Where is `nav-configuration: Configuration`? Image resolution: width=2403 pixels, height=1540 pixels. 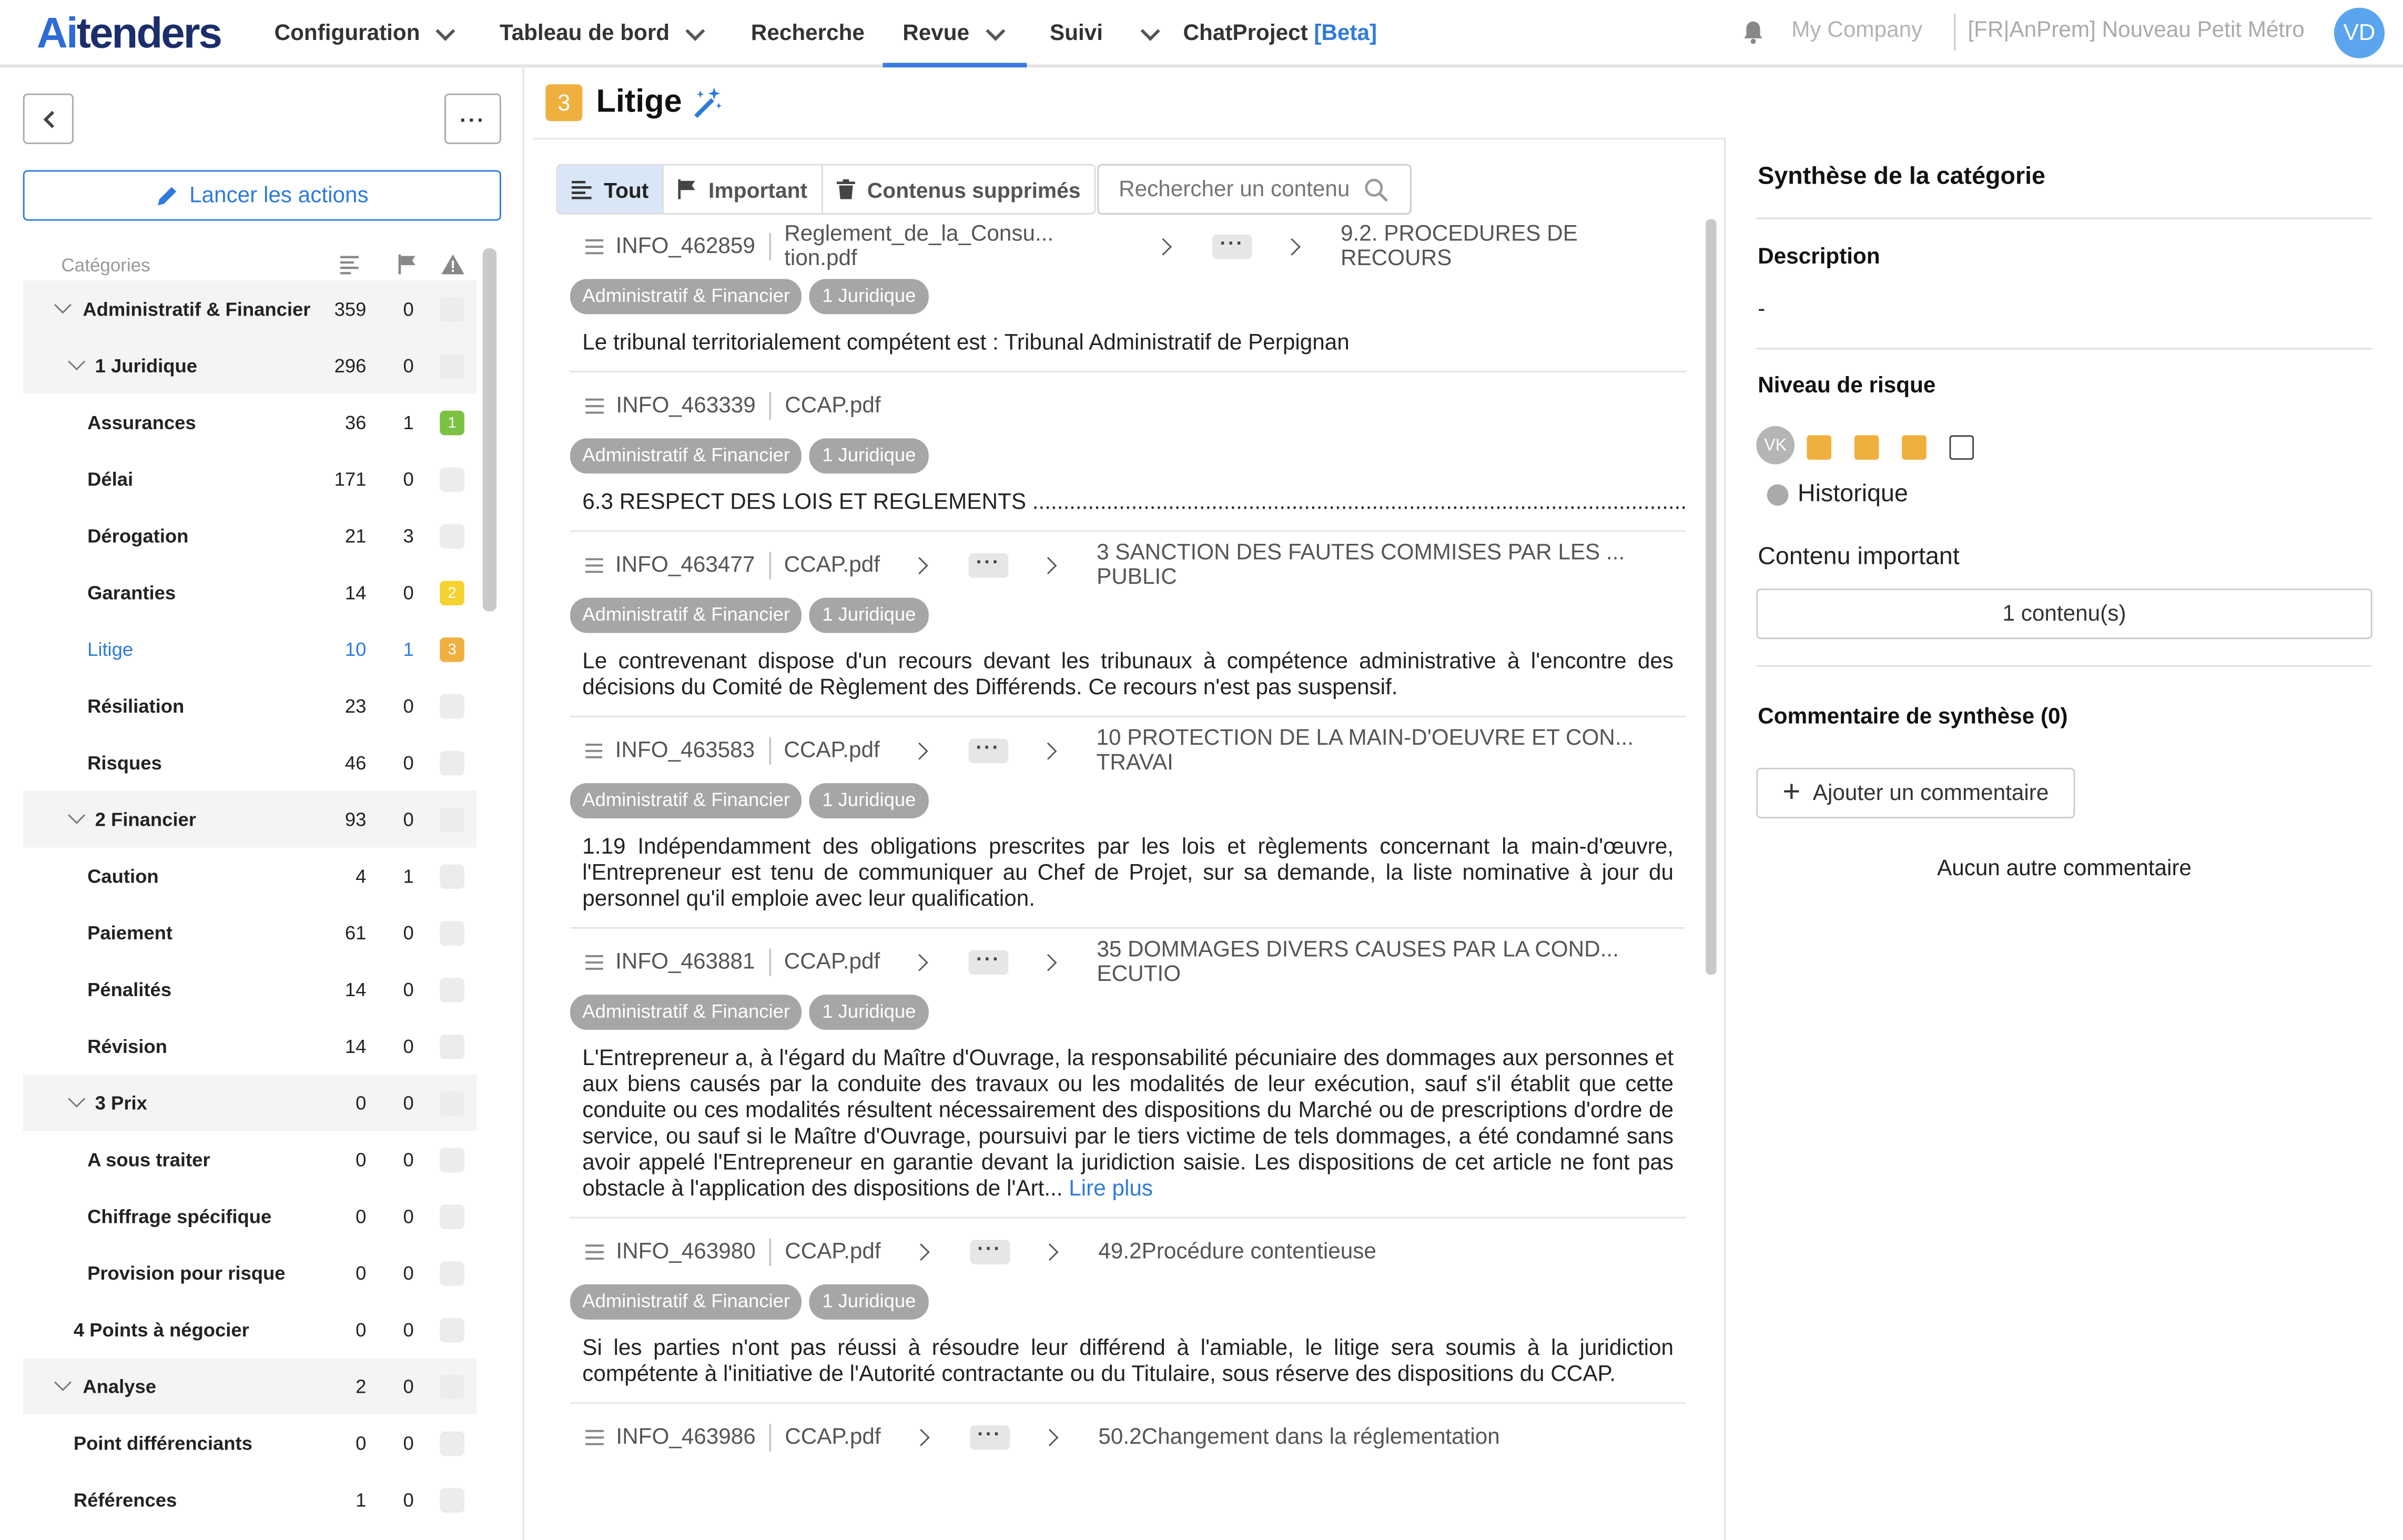 nav-configuration: Configuration is located at coordinates (365, 33).